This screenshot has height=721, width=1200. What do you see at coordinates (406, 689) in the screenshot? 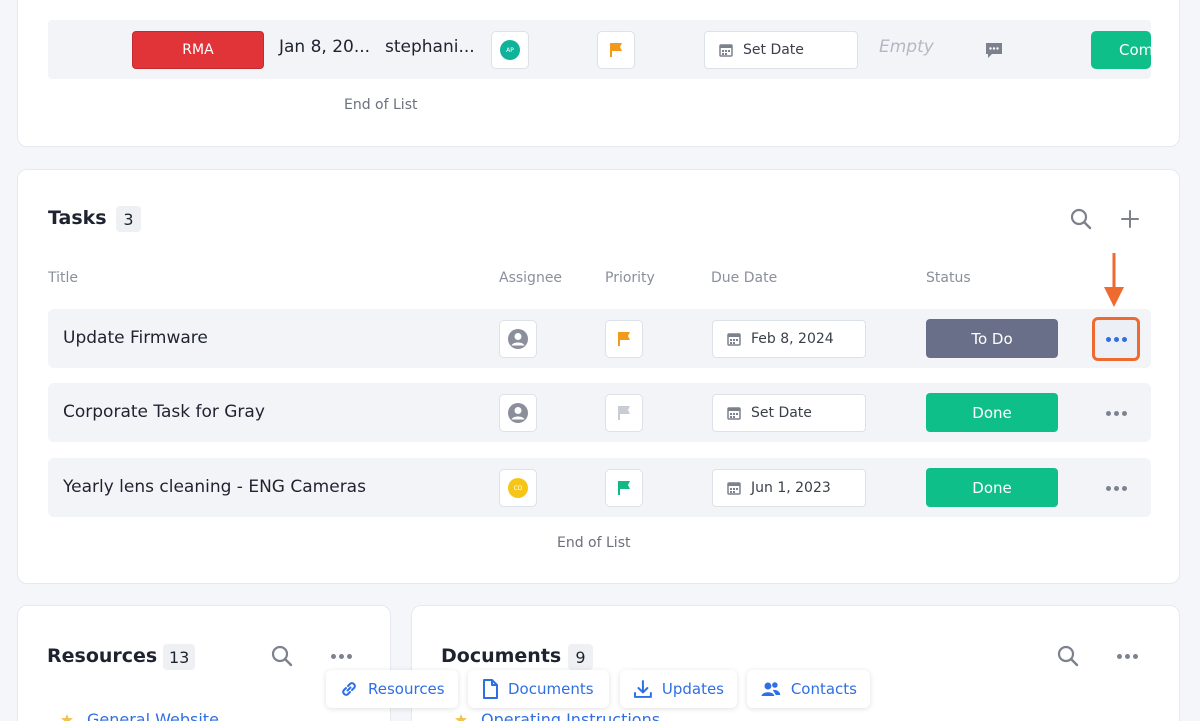
I see `nav-resources-label: Resources` at bounding box center [406, 689].